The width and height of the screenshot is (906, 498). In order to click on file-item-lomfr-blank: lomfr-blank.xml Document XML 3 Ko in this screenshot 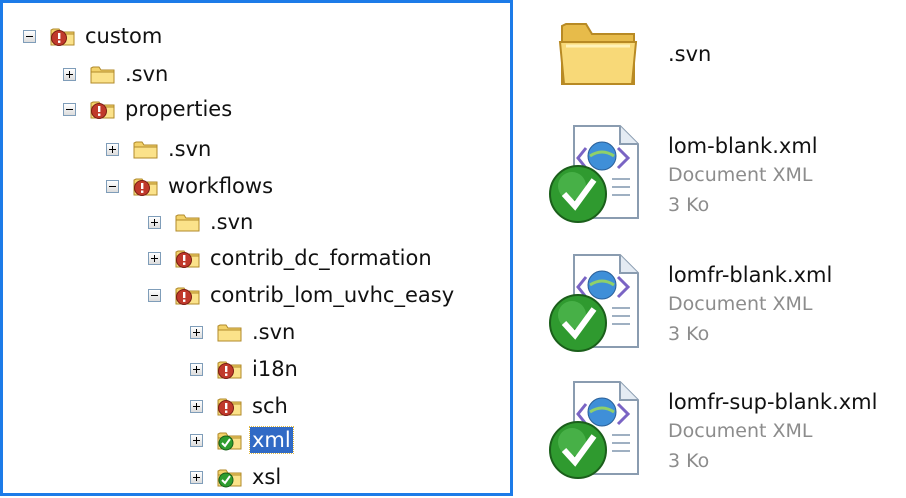, I will do `click(724, 301)`.